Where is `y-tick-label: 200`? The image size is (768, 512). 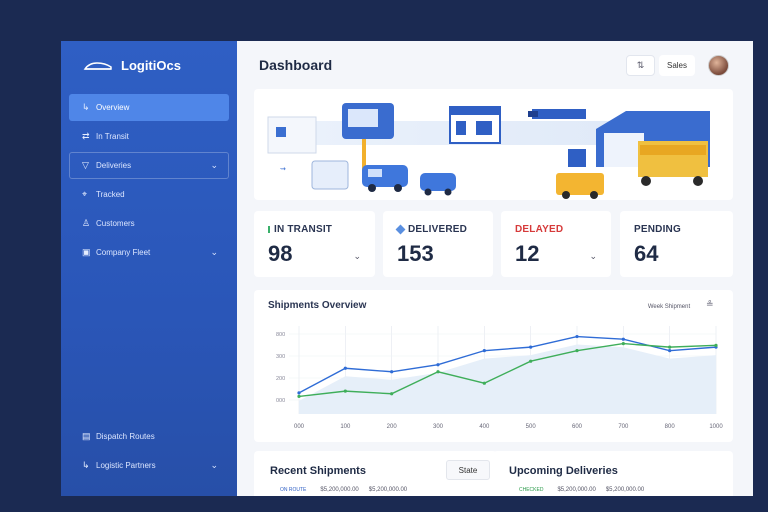 y-tick-label: 200 is located at coordinates (280, 379).